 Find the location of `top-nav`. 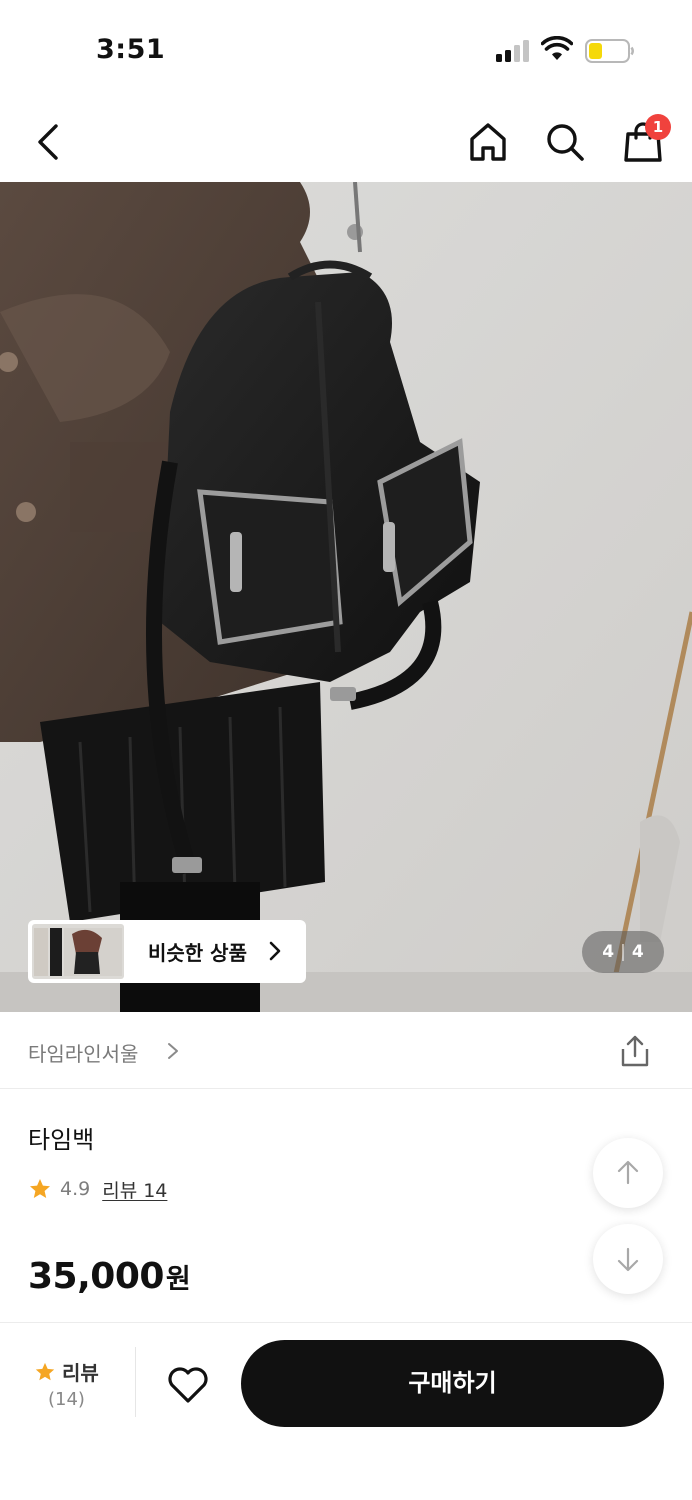

top-nav is located at coordinates (346, 141).